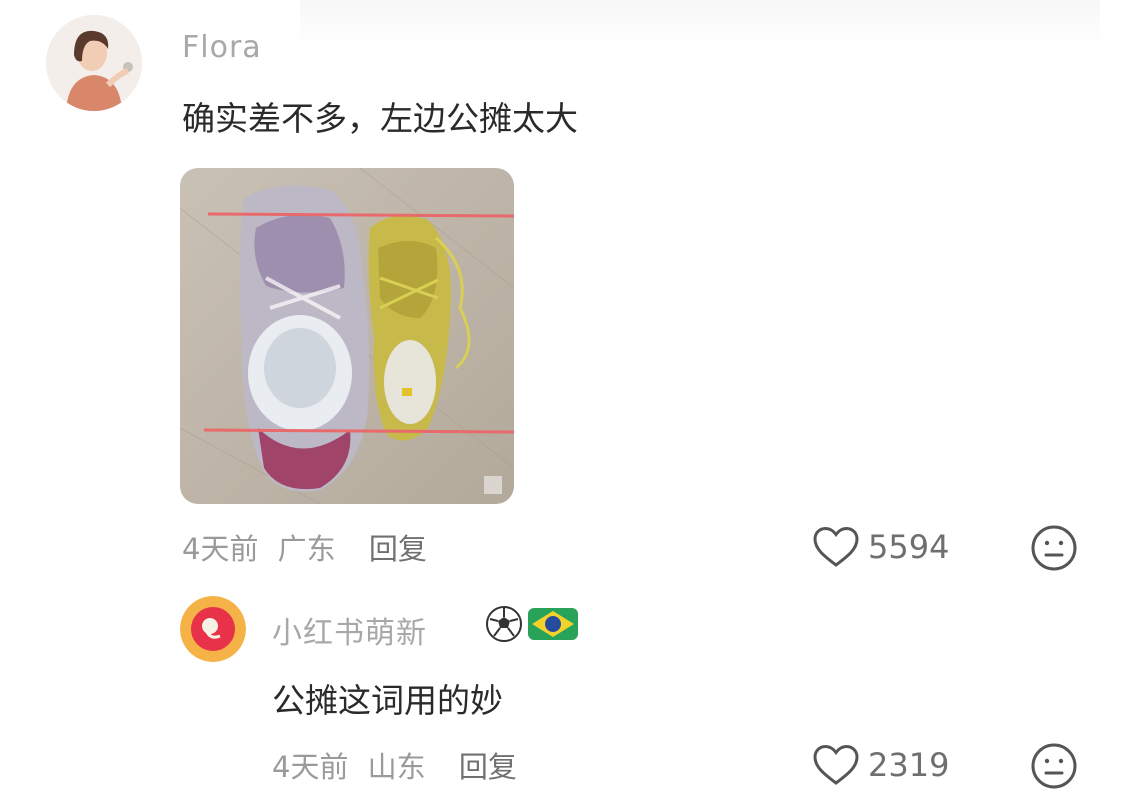 This screenshot has height=803, width=1124. I want to click on like-count: 2319, so click(909, 765).